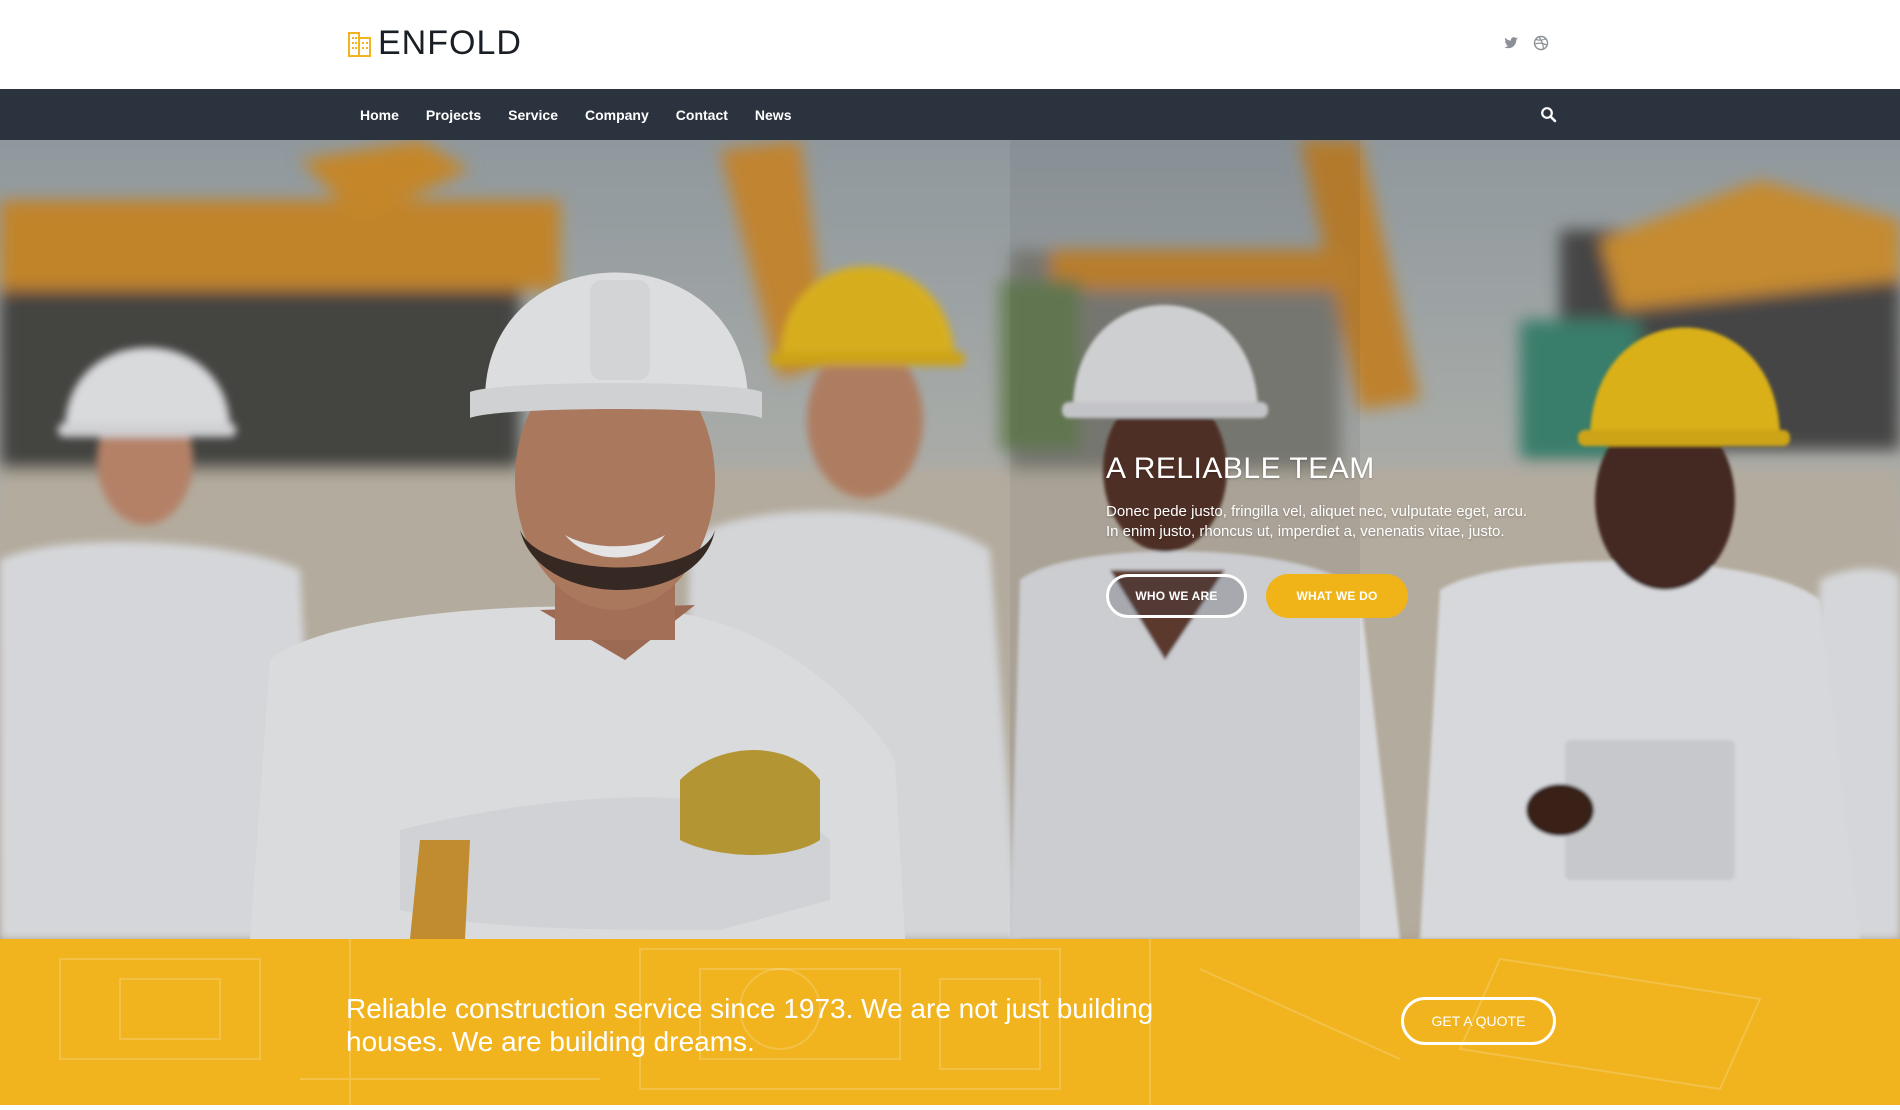 The image size is (1900, 1110). I want to click on get-a-quote-button: GET A QUOTE, so click(1478, 1021).